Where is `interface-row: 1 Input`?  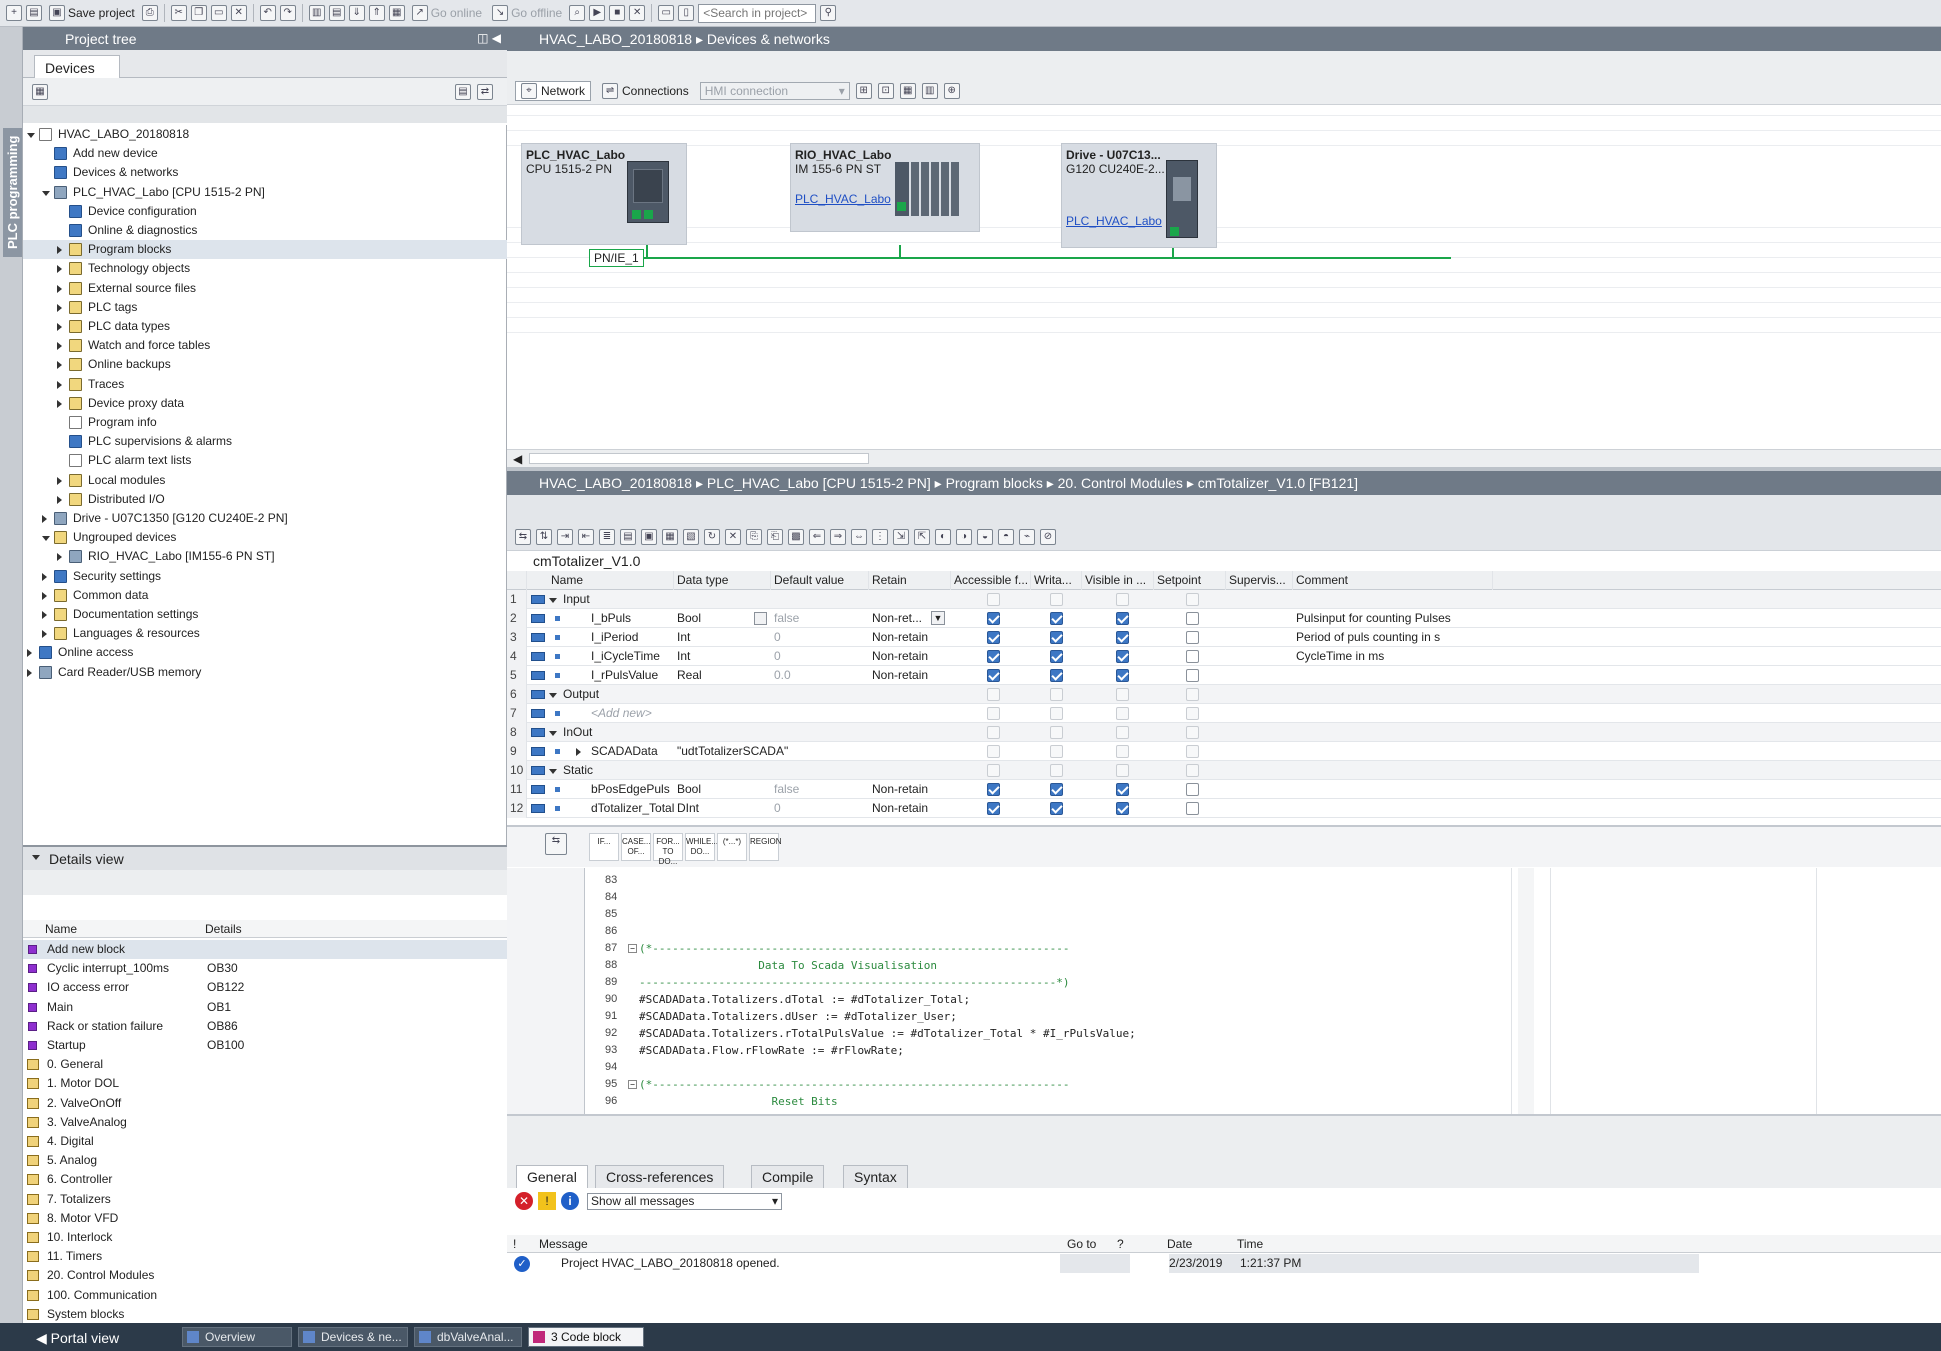 interface-row: 1 Input is located at coordinates (1224, 599).